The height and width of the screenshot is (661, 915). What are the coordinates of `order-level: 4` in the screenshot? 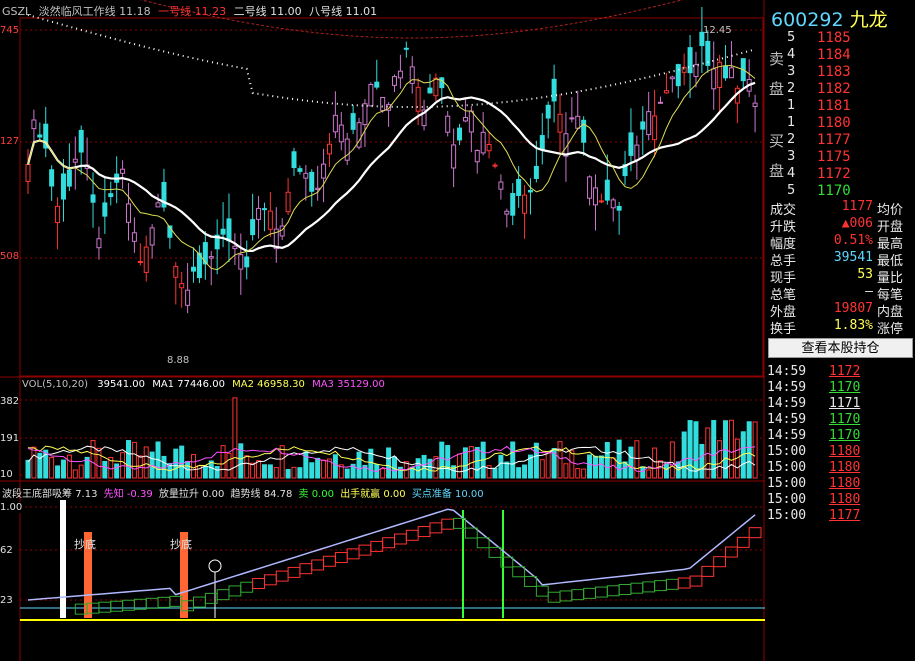 It's located at (791, 173).